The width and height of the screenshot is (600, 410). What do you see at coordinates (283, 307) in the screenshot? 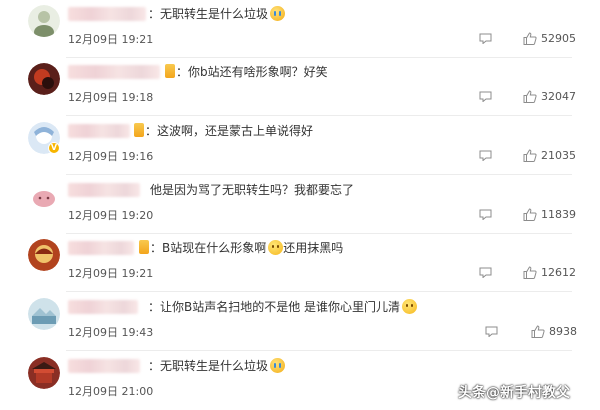
I see `comment-text: ：让你B站声名扫地的不是他 是谁你心里门儿清` at bounding box center [283, 307].